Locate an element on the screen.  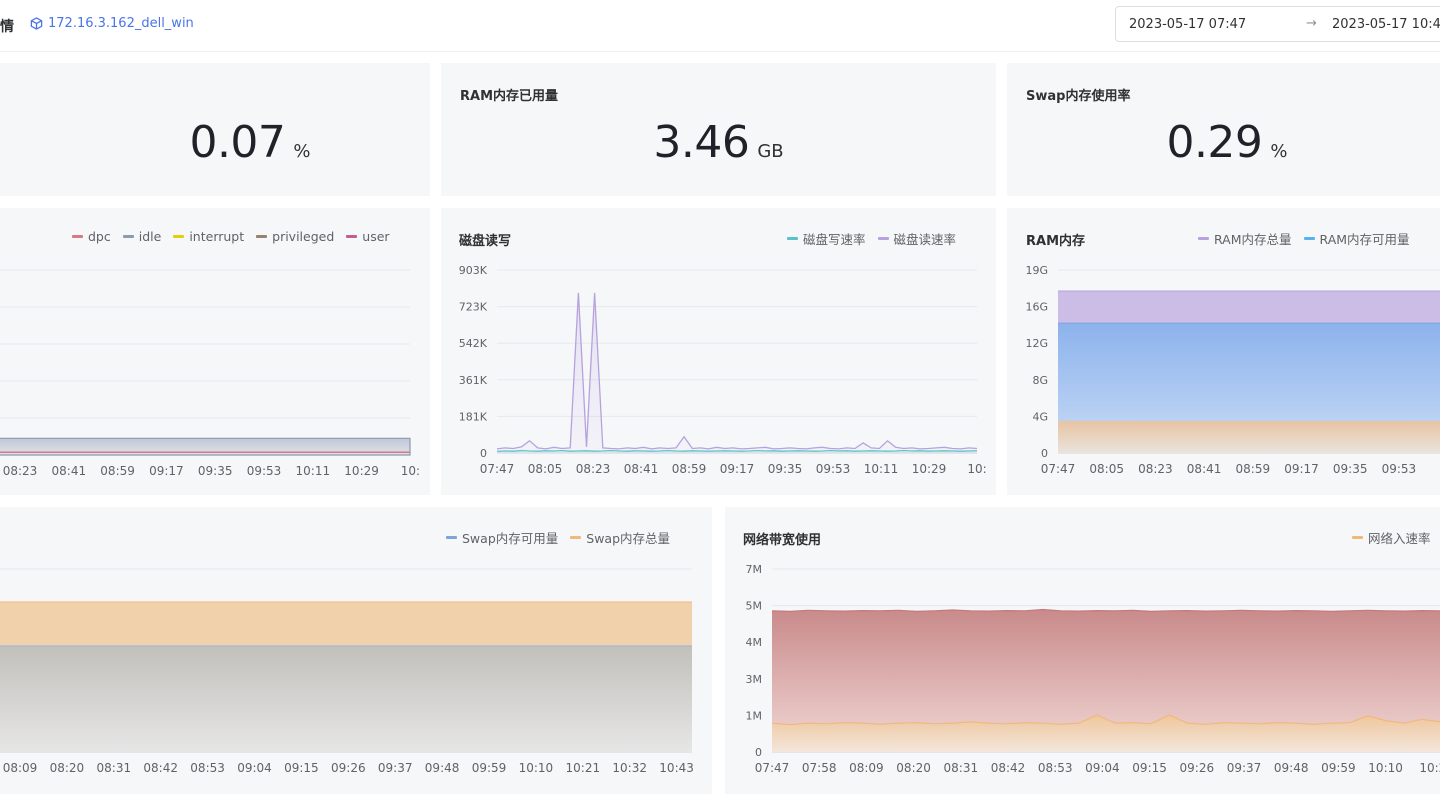
range-end: 2023-05-17 10:4 is located at coordinates (1386, 24).